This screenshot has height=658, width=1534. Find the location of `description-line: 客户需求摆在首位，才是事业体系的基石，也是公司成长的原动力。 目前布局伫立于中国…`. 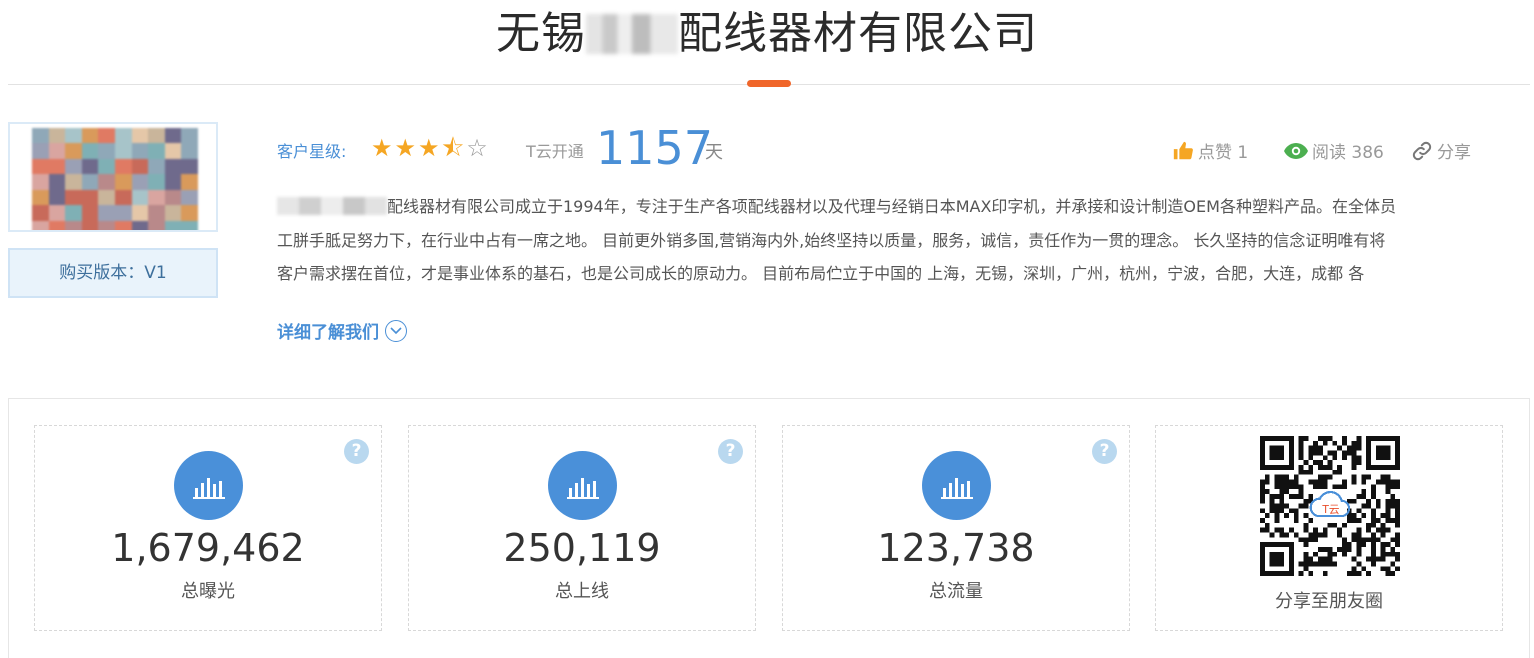

description-line: 客户需求摆在首位，才是事业体系的基石，也是公司成长的原动力。 目前布局伫立于中国… is located at coordinates (821, 273).